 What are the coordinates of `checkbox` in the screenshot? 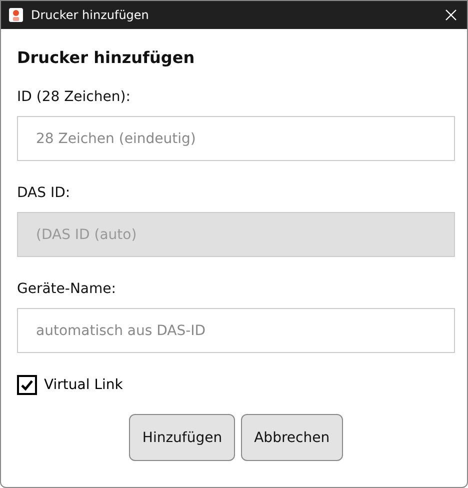 It's located at (27, 385).